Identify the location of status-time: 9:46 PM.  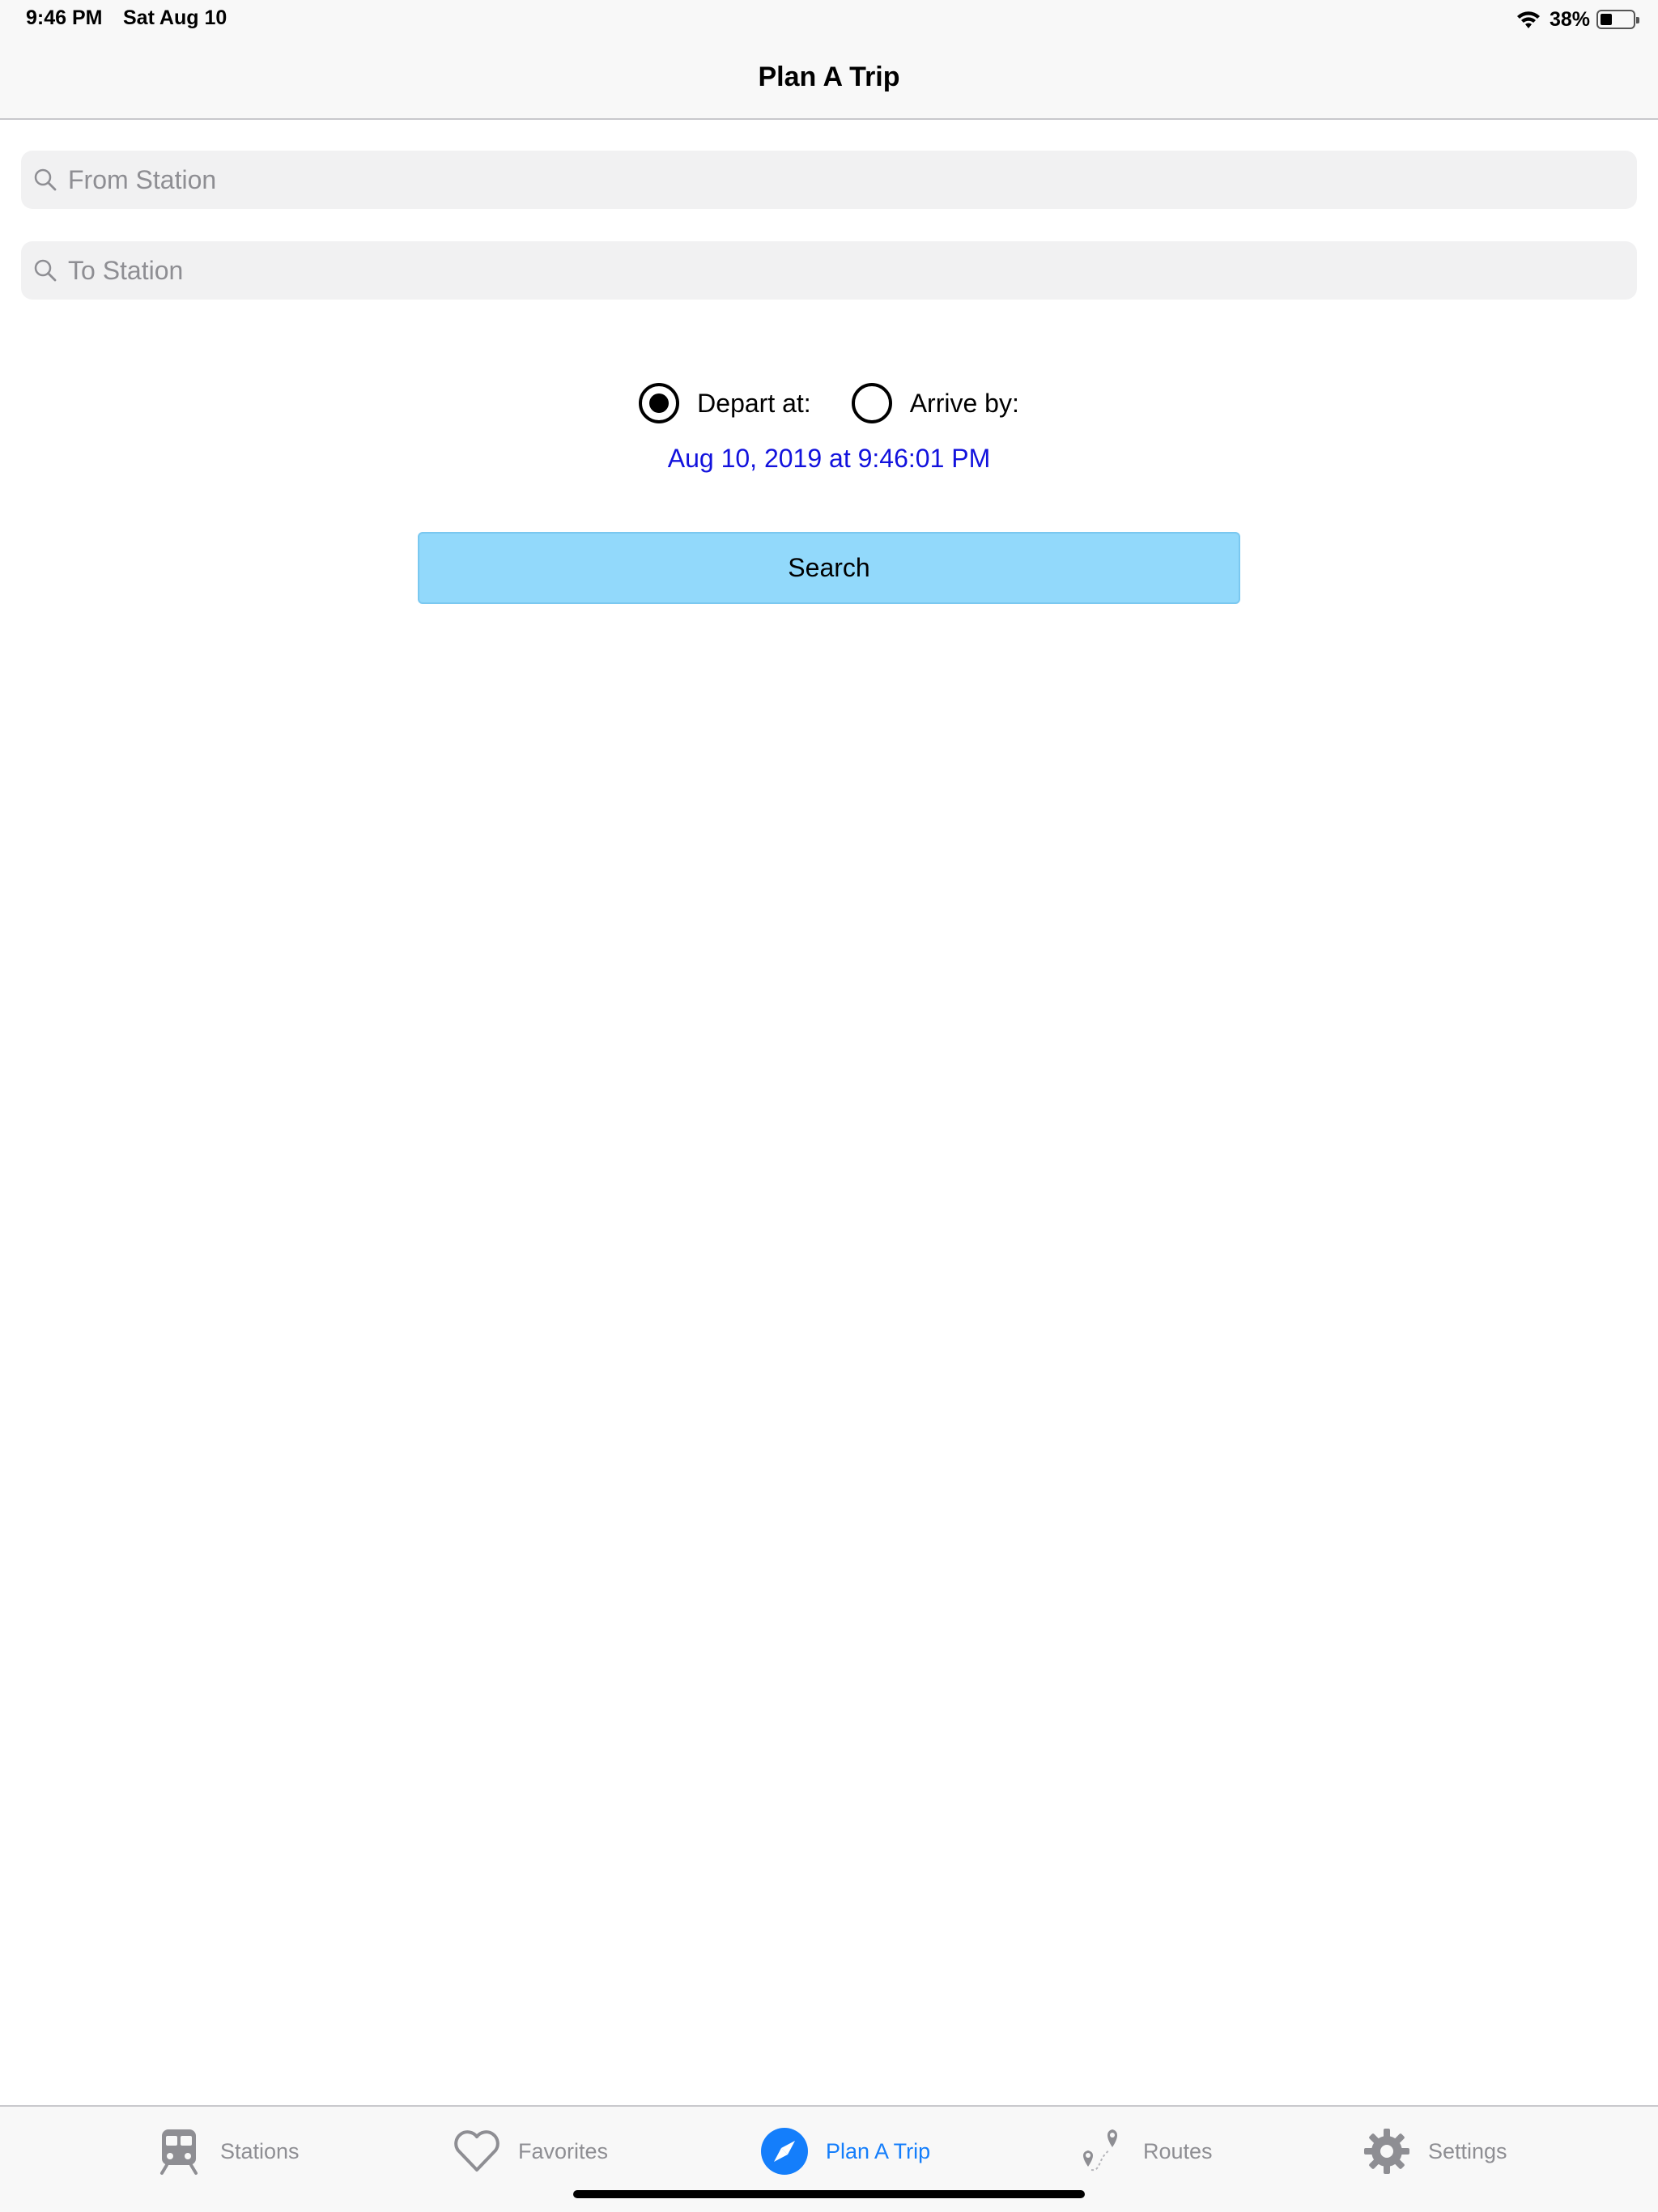
(64, 18).